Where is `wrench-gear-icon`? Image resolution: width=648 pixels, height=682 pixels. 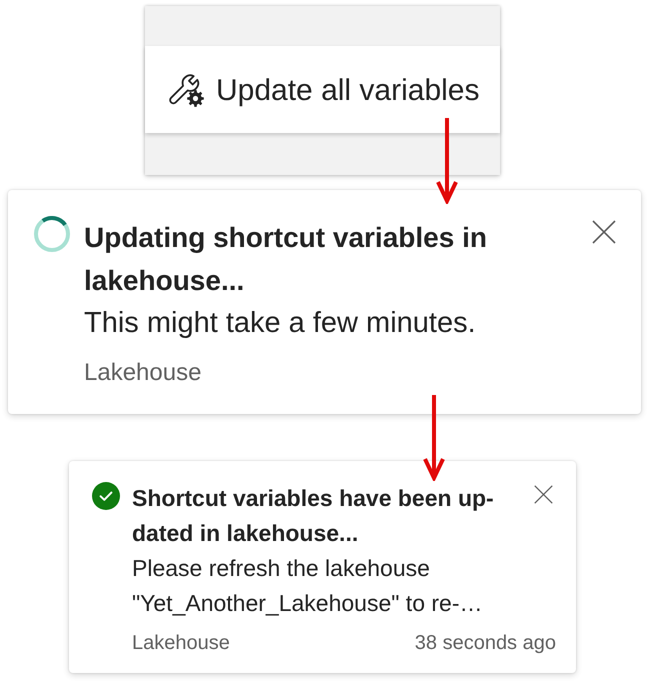 wrench-gear-icon is located at coordinates (186, 90).